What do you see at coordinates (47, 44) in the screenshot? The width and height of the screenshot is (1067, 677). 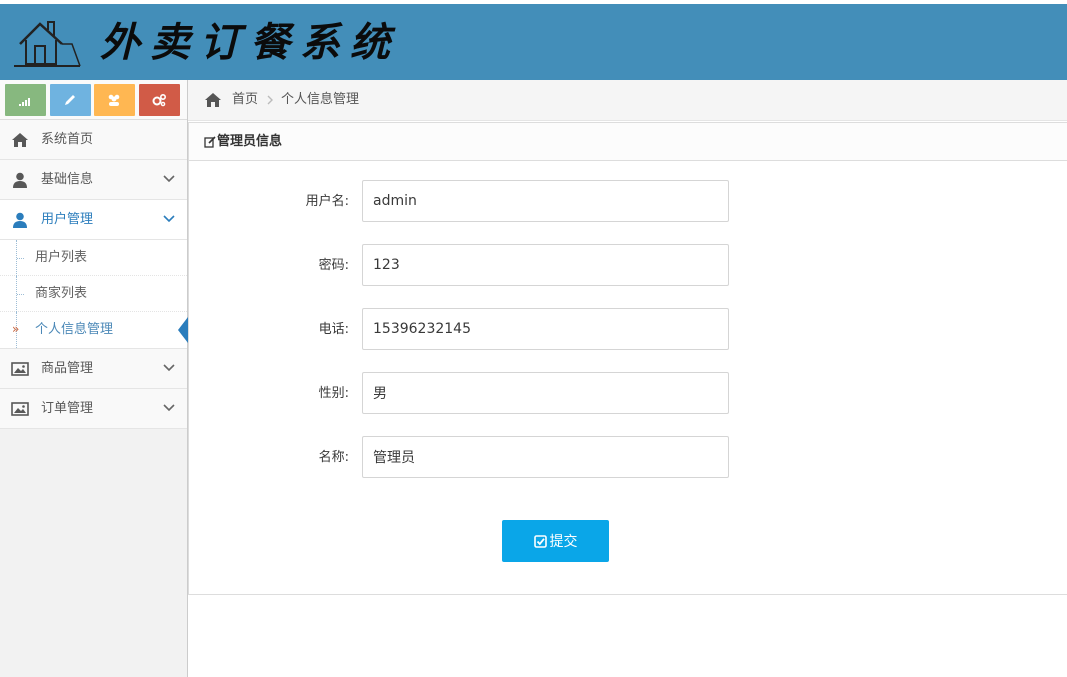 I see `house-icon` at bounding box center [47, 44].